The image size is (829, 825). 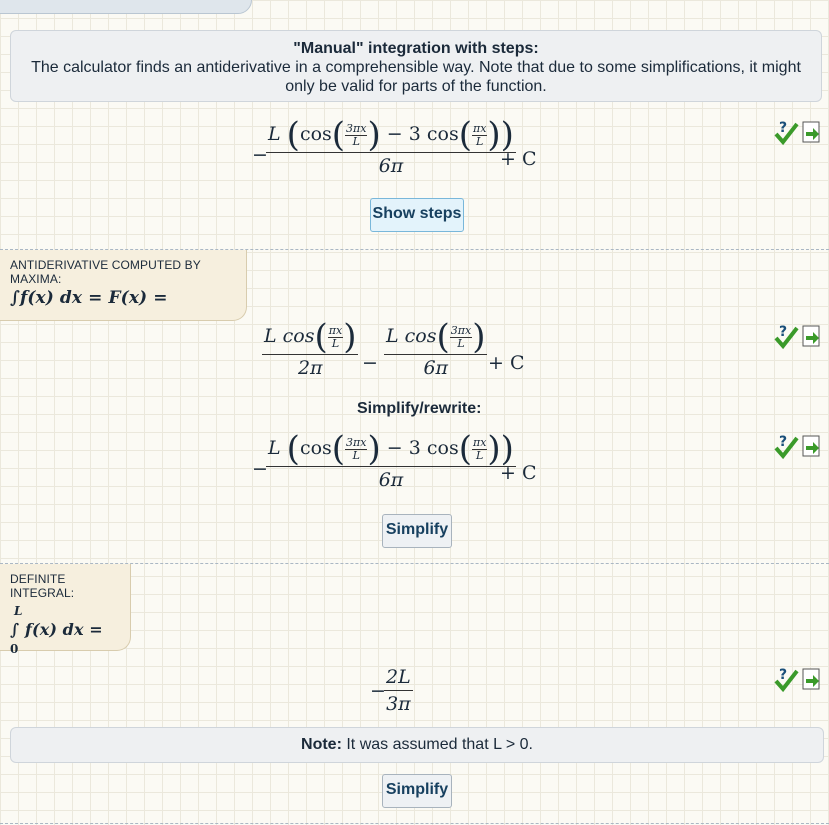 What do you see at coordinates (439, 744) in the screenshot?
I see `note-text: It was assumed that L > 0.` at bounding box center [439, 744].